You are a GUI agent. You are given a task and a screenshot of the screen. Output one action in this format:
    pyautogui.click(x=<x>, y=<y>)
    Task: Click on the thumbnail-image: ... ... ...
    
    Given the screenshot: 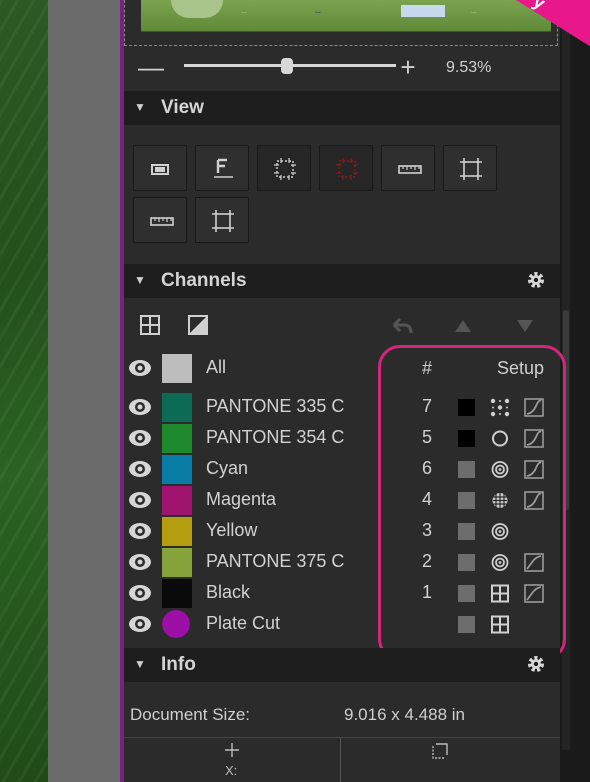 What is the action you would take?
    pyautogui.click(x=346, y=16)
    